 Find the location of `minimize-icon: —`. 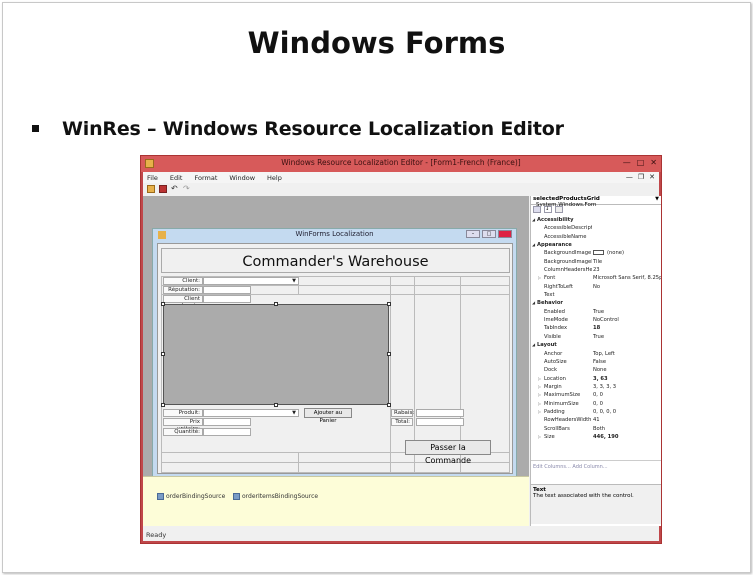

minimize-icon: — is located at coordinates (627, 162).